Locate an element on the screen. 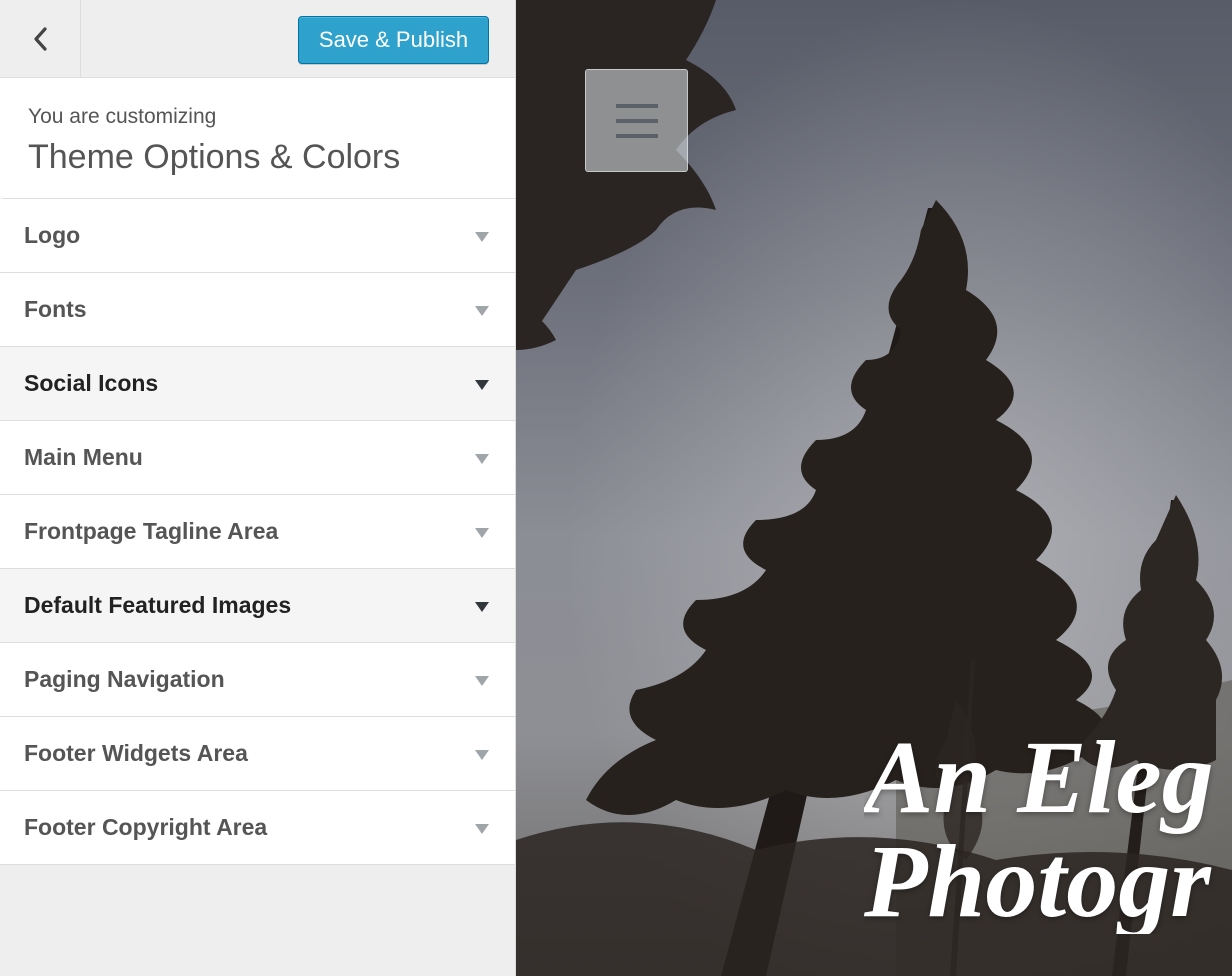  section-fonts: Fonts is located at coordinates (257, 310).